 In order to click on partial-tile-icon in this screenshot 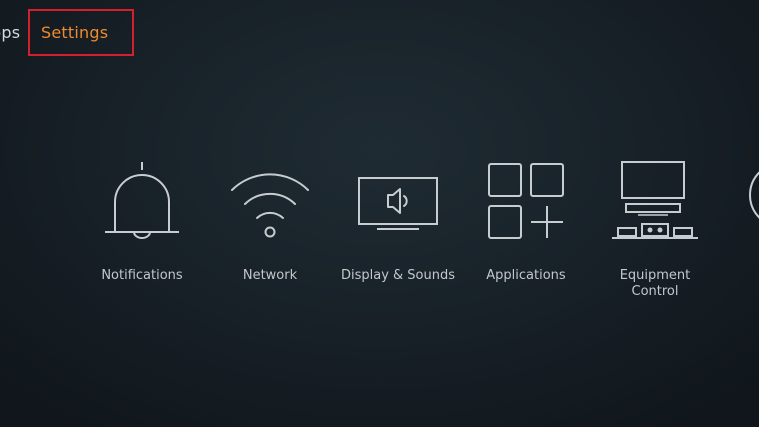, I will do `click(752, 195)`.